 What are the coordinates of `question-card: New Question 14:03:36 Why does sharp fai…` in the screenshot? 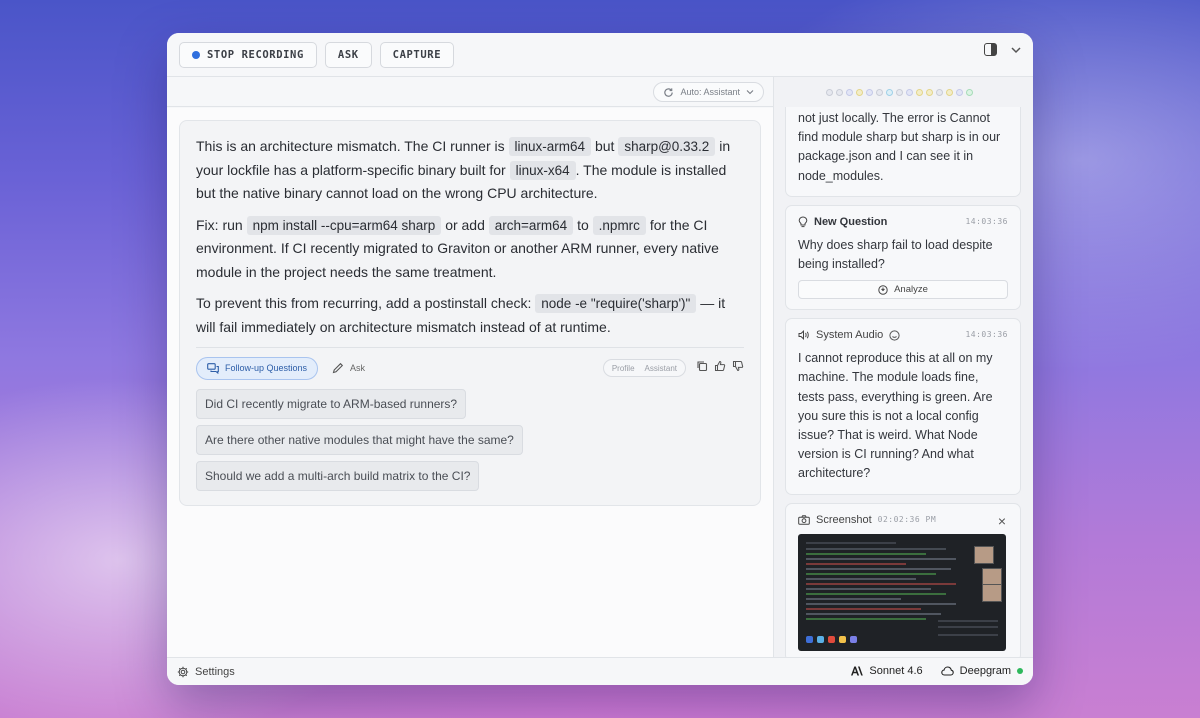 It's located at (903, 257).